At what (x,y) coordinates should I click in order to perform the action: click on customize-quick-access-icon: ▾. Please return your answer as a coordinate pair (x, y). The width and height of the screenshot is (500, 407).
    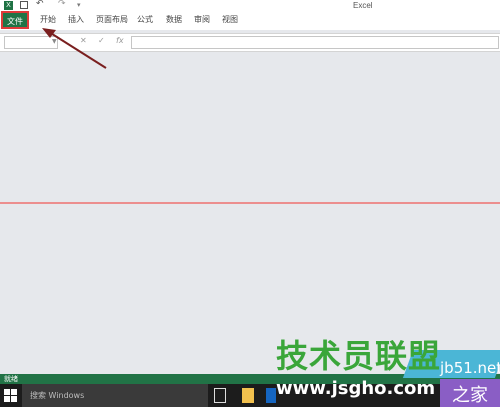
    Looking at the image, I should click on (79, 5).